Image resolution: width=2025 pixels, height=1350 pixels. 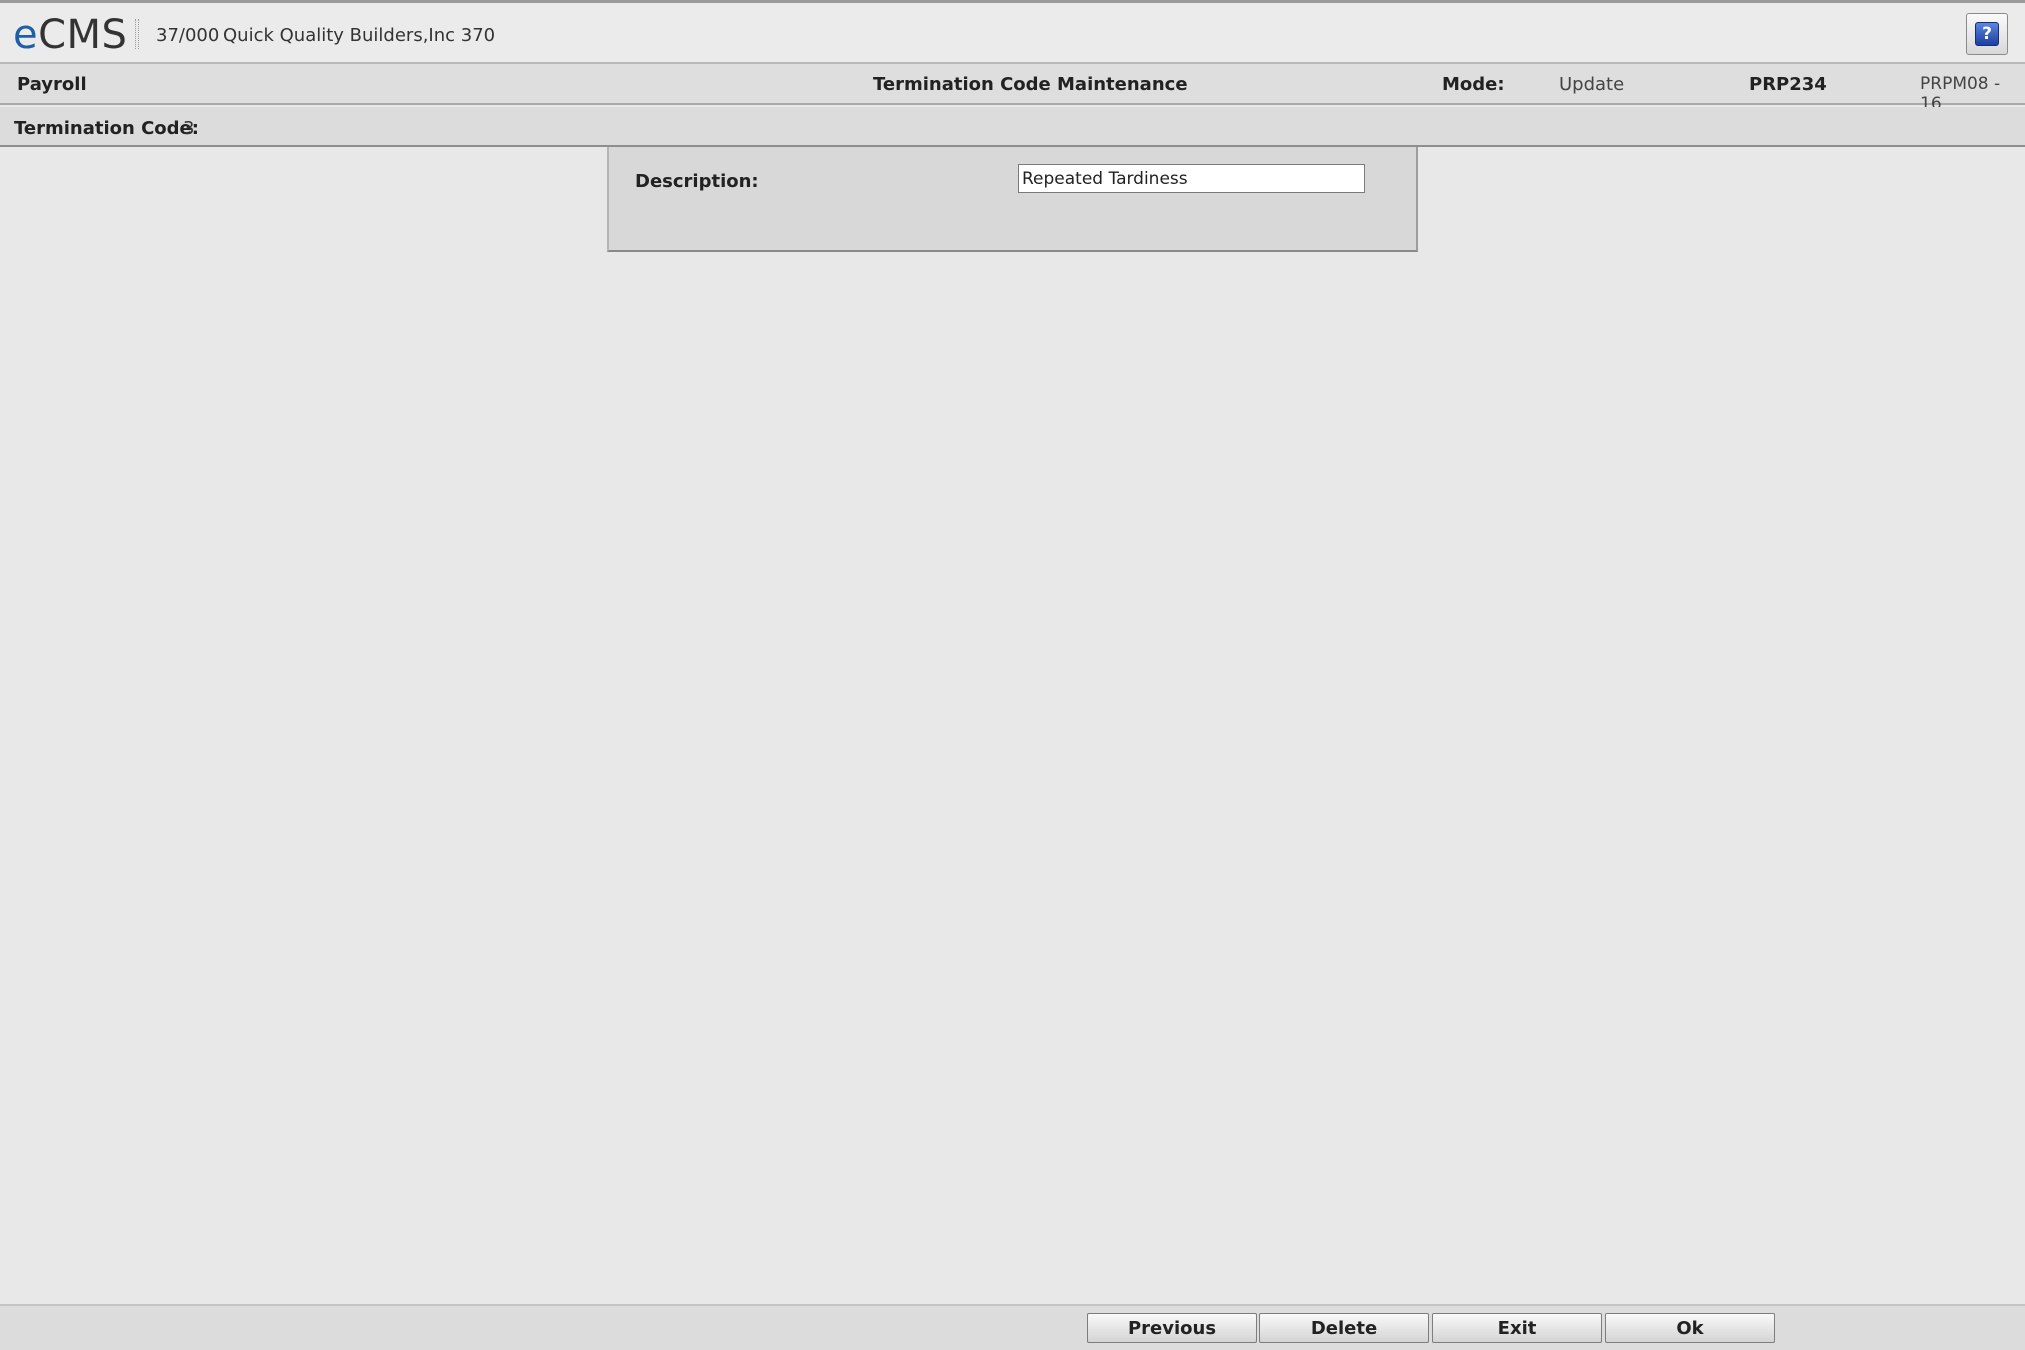 I want to click on logo-suffix: CMS, so click(x=83, y=35).